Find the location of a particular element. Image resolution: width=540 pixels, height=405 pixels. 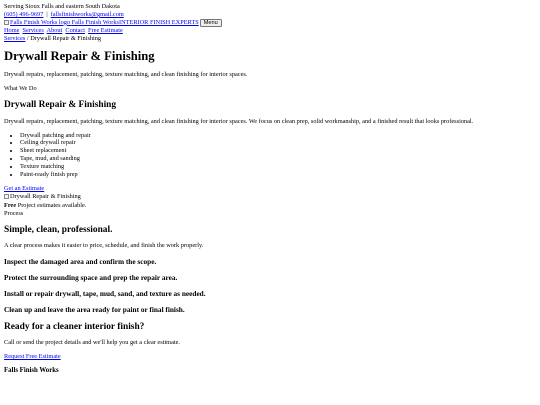

request-estimate-link: Request Free Estimate is located at coordinates (32, 356).